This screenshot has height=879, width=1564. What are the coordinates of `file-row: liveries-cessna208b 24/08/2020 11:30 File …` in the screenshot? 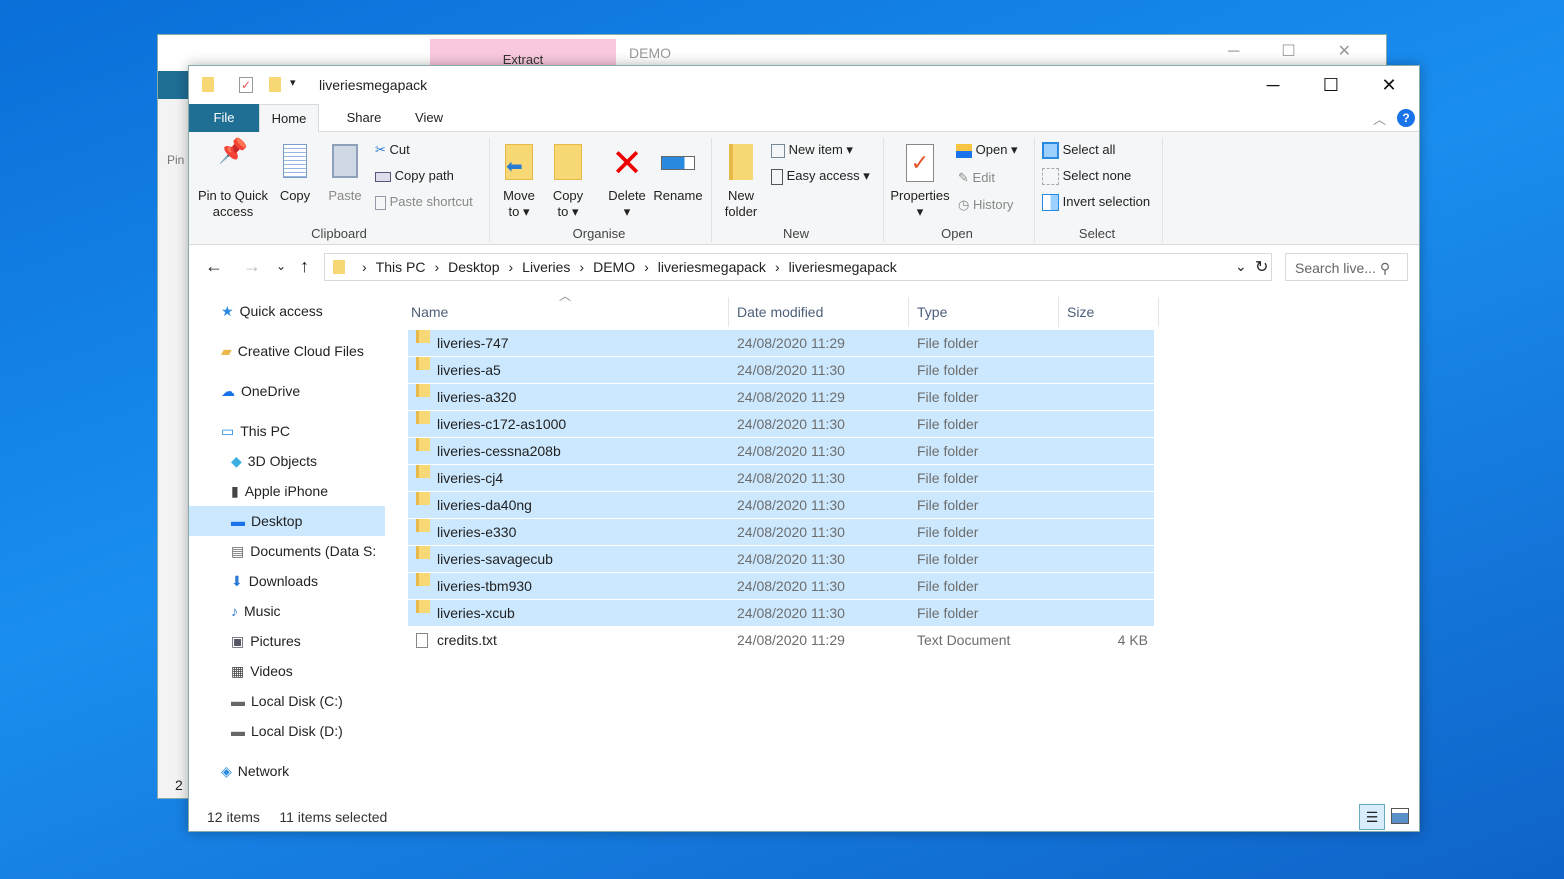 It's located at (781, 451).